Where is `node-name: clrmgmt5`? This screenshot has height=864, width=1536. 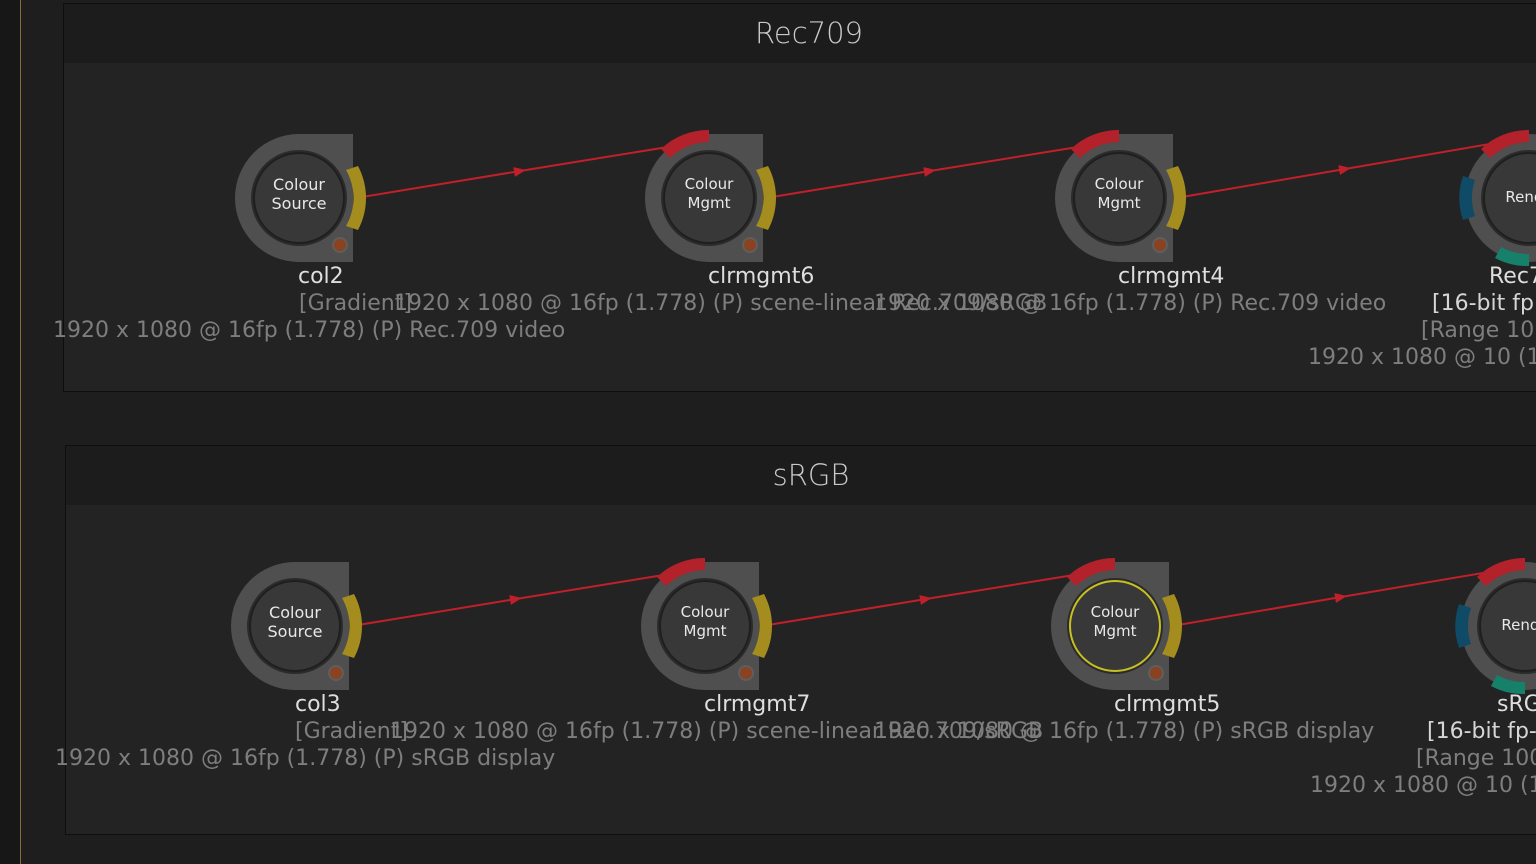
node-name: clrmgmt5 is located at coordinates (1167, 704).